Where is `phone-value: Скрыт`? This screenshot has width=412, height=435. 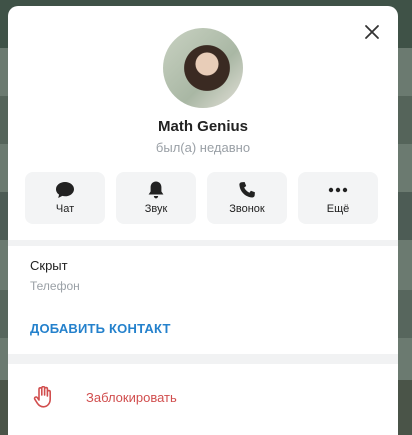 phone-value: Скрыт is located at coordinates (49, 265).